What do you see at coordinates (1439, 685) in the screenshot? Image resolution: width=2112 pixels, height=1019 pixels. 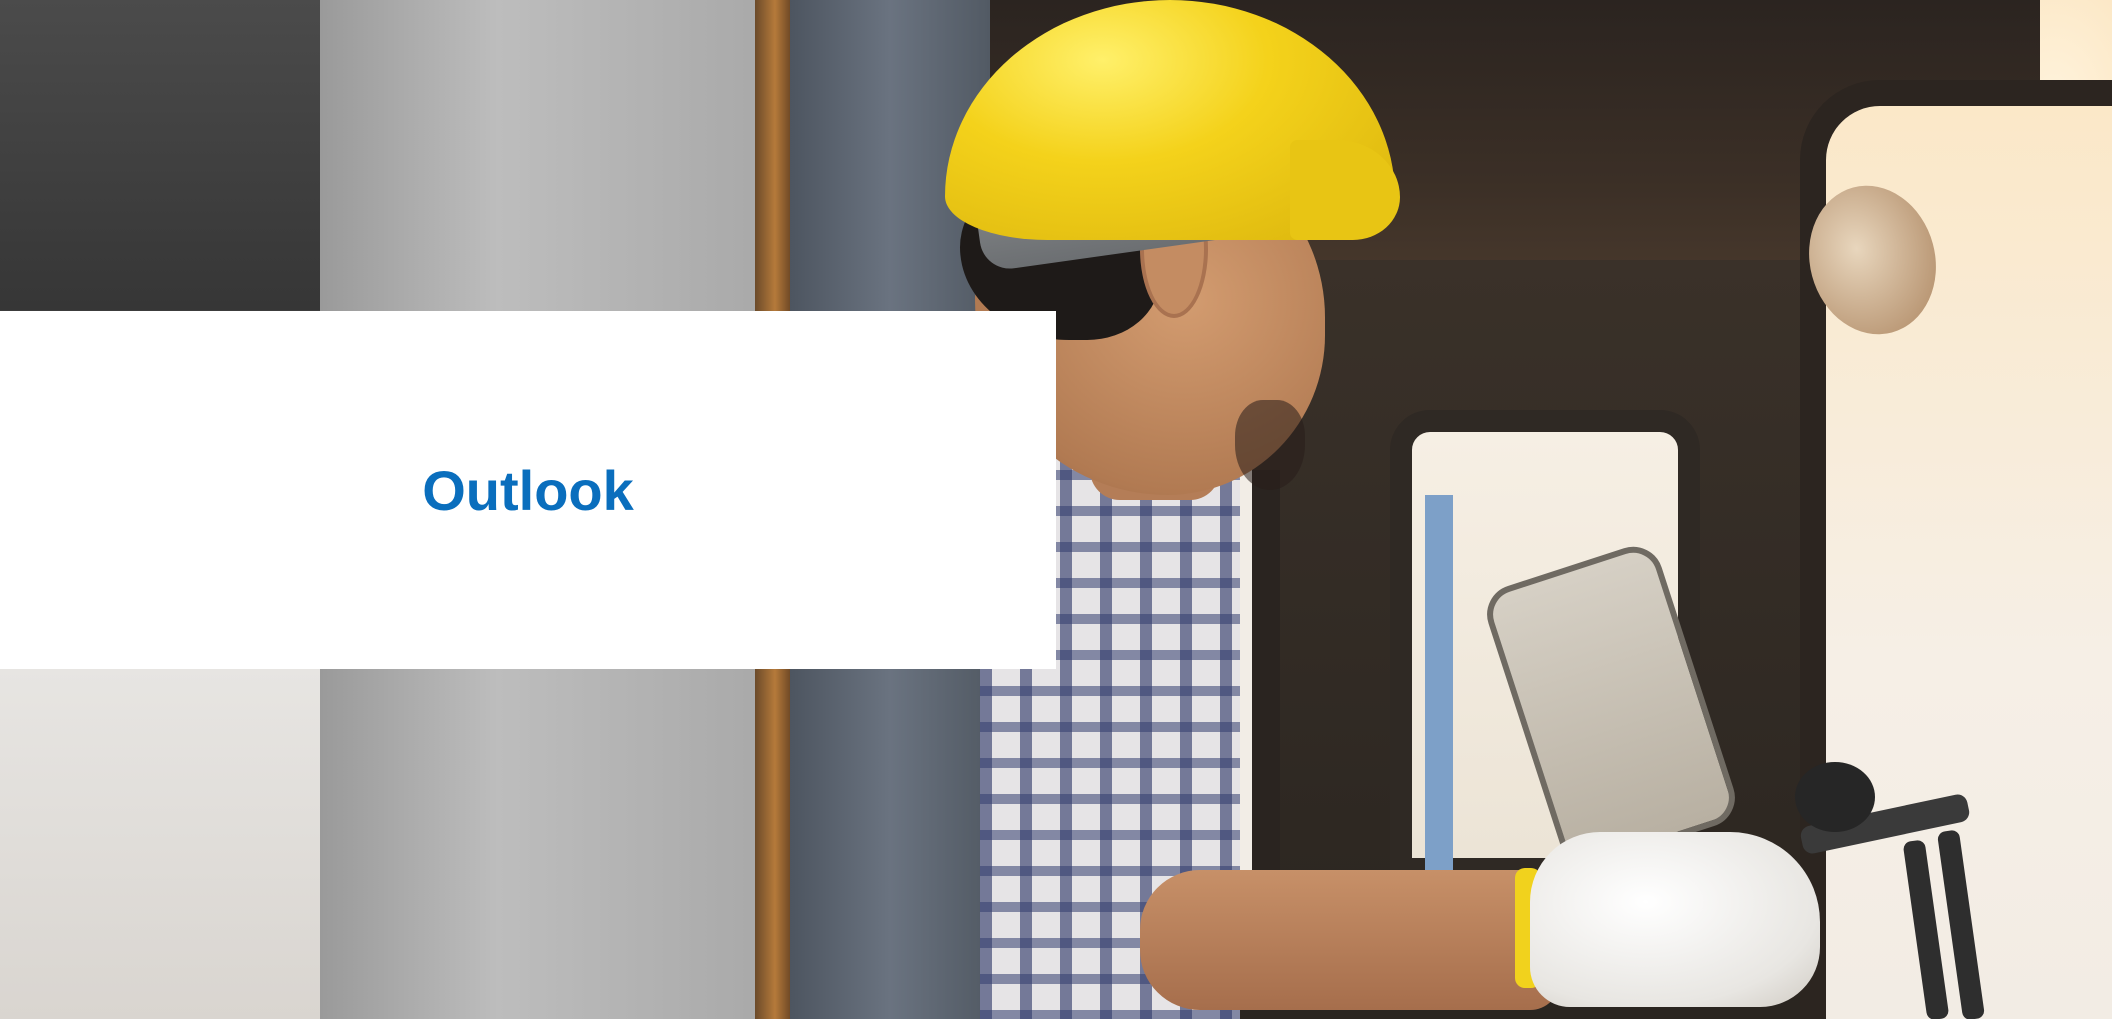 I see `bg-distant-pole` at bounding box center [1439, 685].